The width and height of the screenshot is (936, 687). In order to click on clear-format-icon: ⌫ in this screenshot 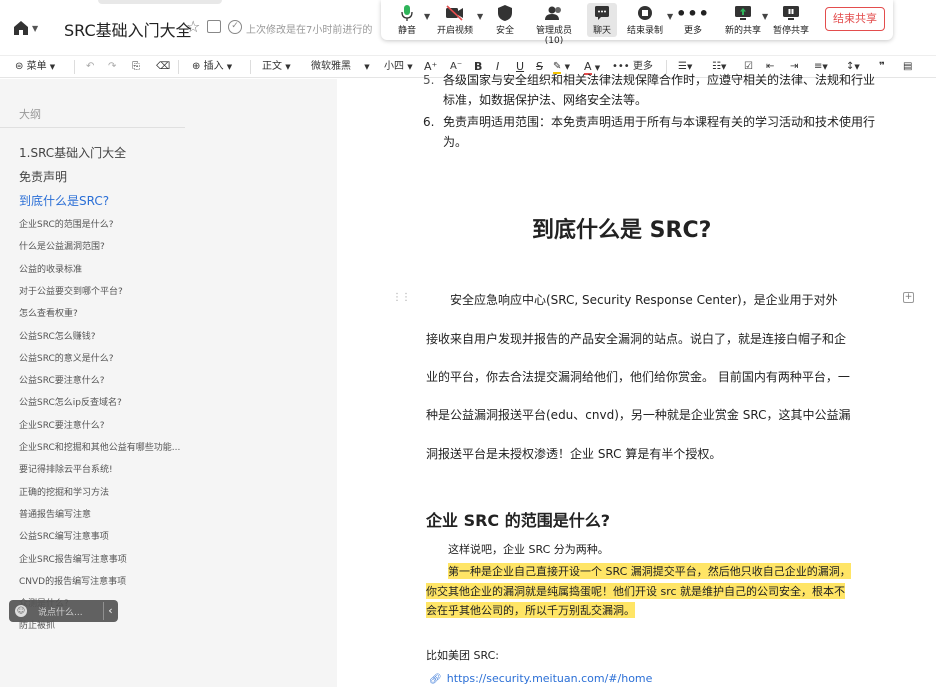, I will do `click(163, 67)`.